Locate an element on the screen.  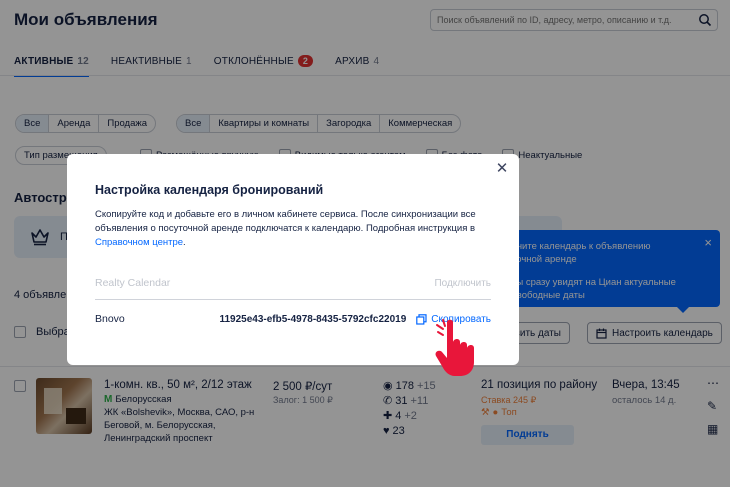
desc-suffix: . is located at coordinates (184, 242).